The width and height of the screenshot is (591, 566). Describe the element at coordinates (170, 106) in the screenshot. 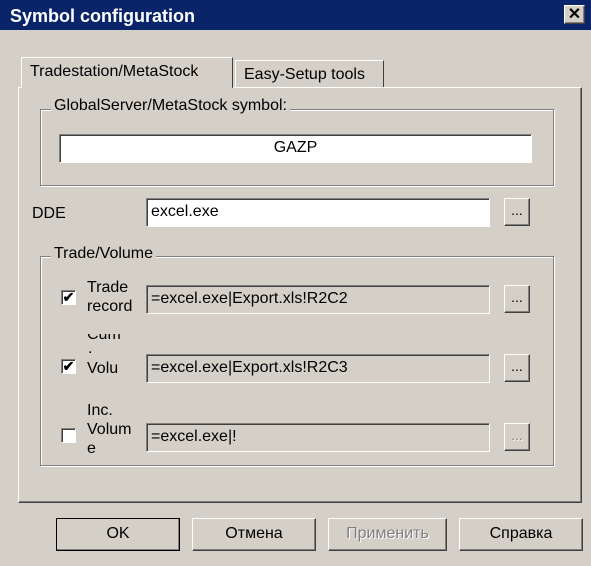

I see `symbol-group-title: GlobalServer/MetaStock symbol:` at that location.